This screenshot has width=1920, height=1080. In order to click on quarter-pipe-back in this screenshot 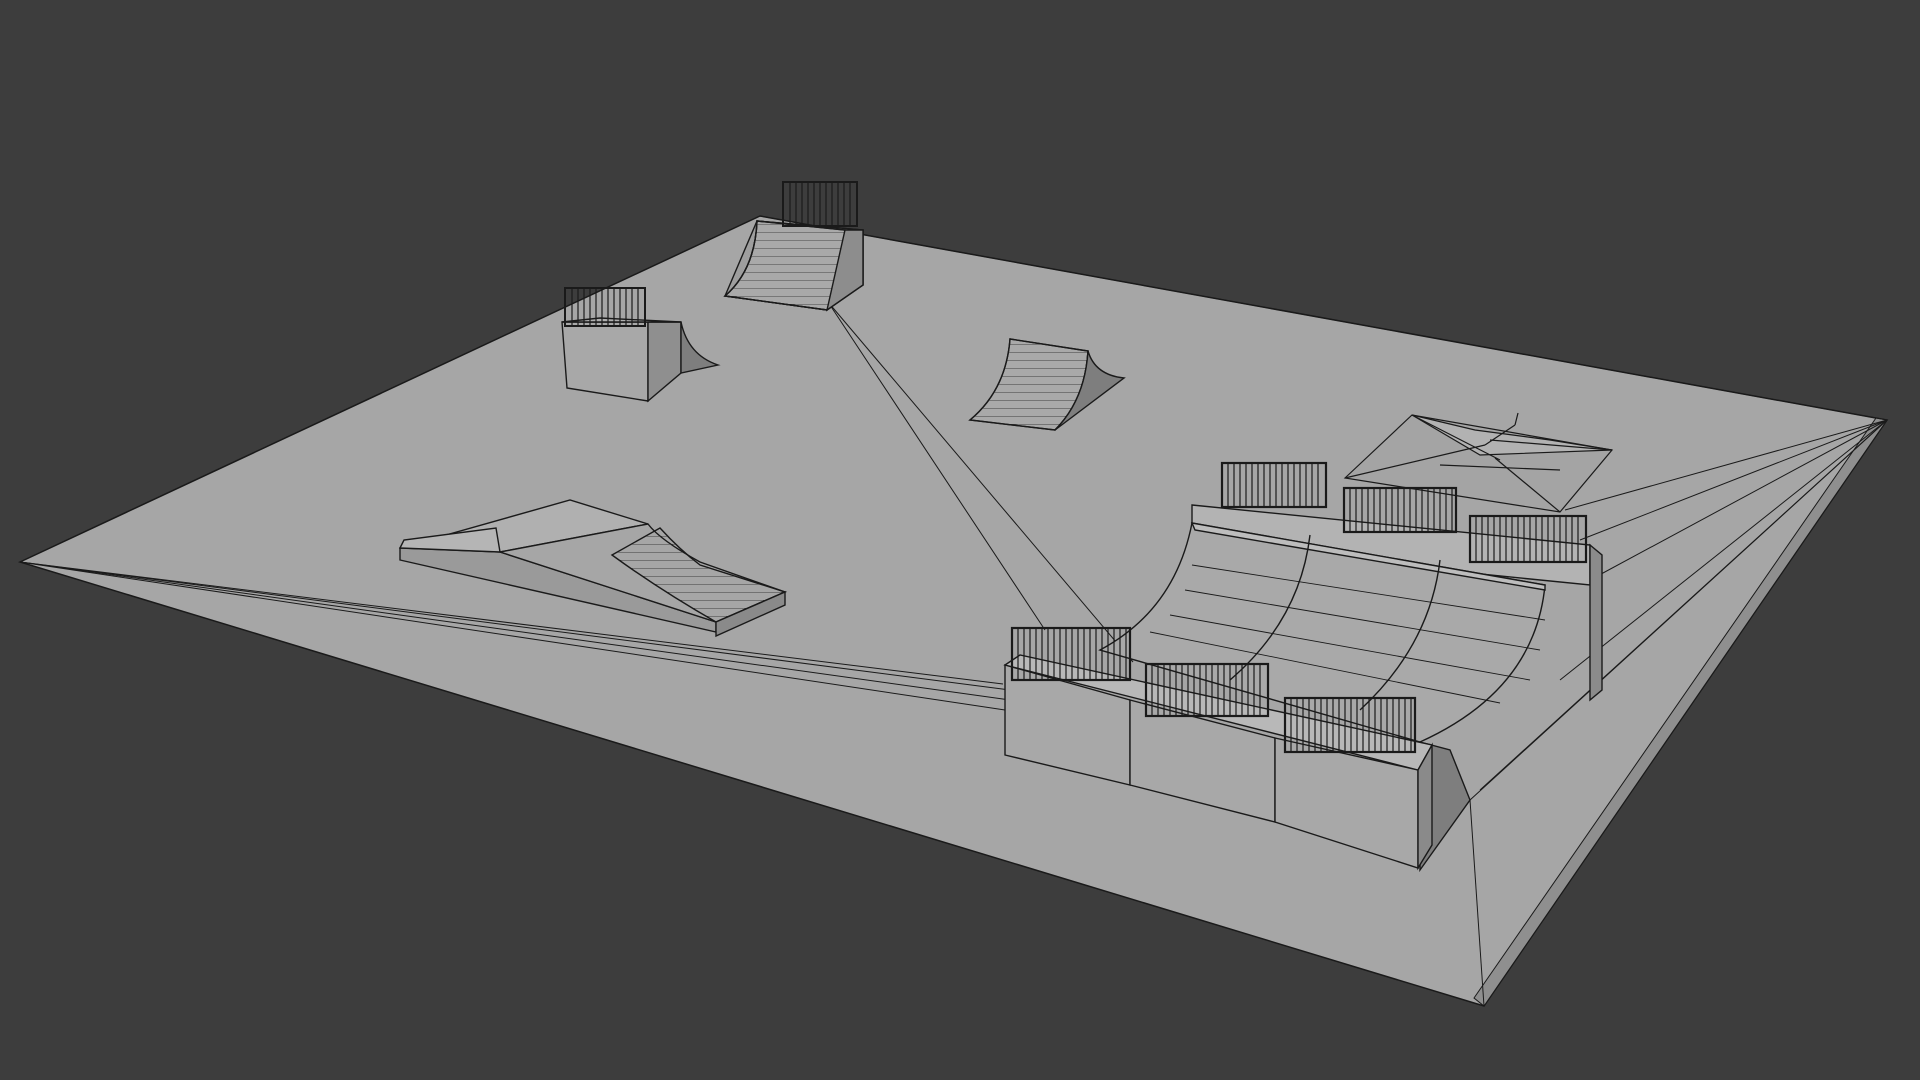, I will do `click(793, 246)`.